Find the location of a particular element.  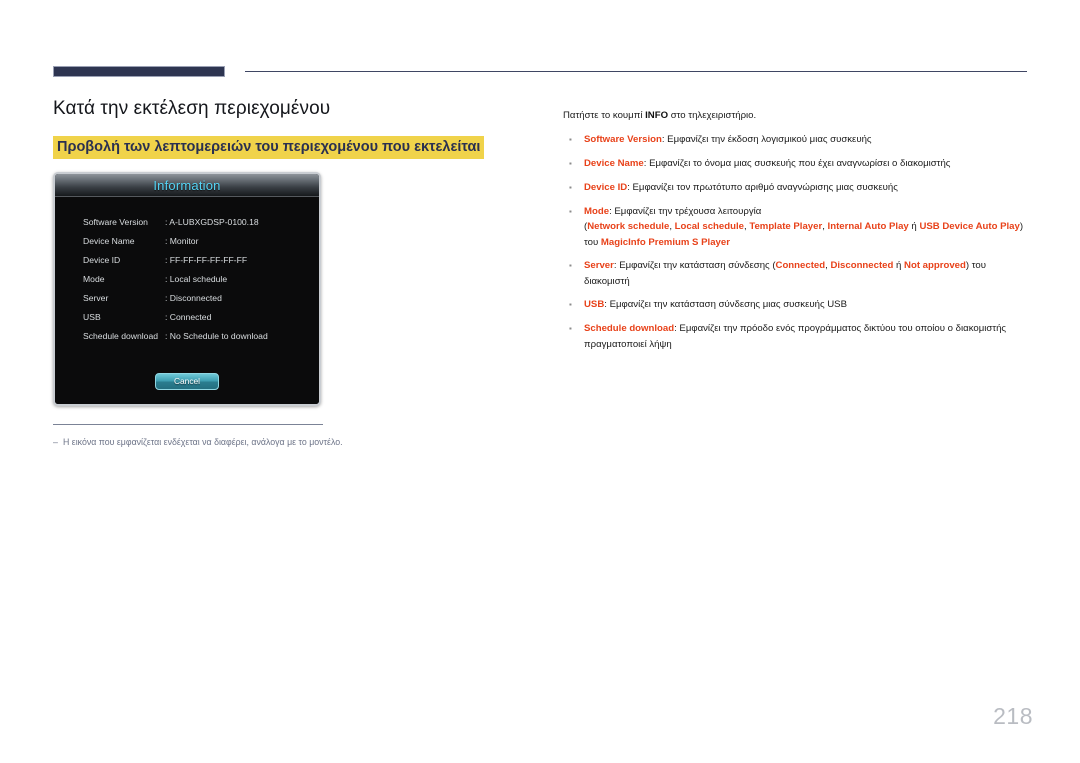

page-title: Κατά την εκτέλεση περιεχομένου is located at coordinates (192, 108).